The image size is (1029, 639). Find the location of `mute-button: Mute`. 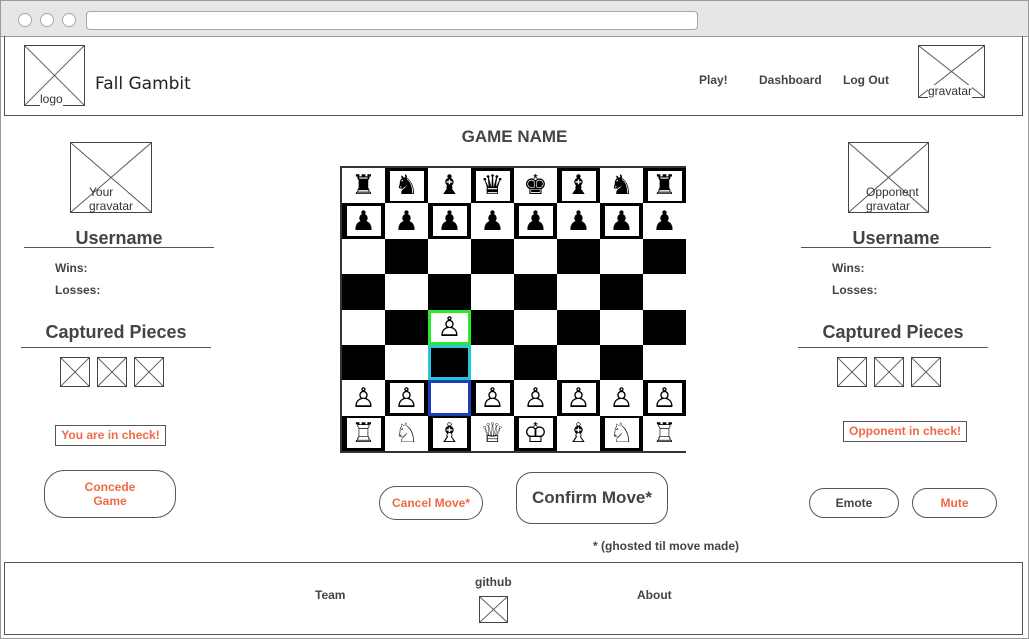

mute-button: Mute is located at coordinates (954, 503).